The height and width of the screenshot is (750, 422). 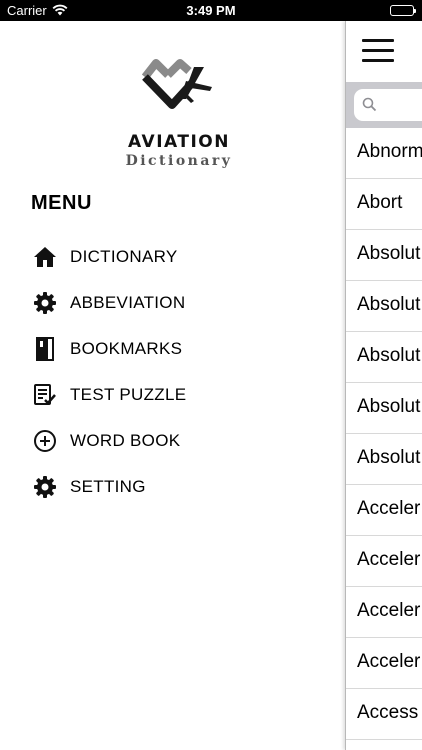 I want to click on menu-item-word-book: WORD BOOK, so click(x=171, y=441).